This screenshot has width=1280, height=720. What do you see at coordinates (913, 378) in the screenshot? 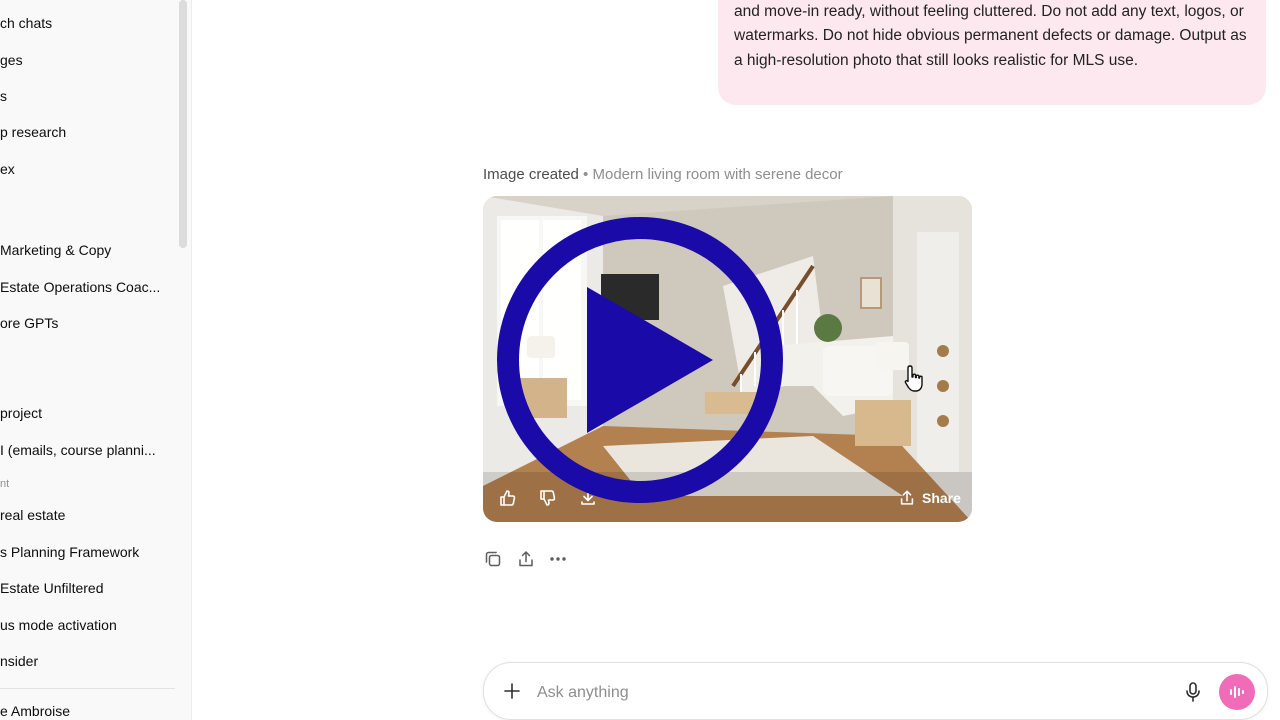
I see `hand-pointer-cursor-icon` at bounding box center [913, 378].